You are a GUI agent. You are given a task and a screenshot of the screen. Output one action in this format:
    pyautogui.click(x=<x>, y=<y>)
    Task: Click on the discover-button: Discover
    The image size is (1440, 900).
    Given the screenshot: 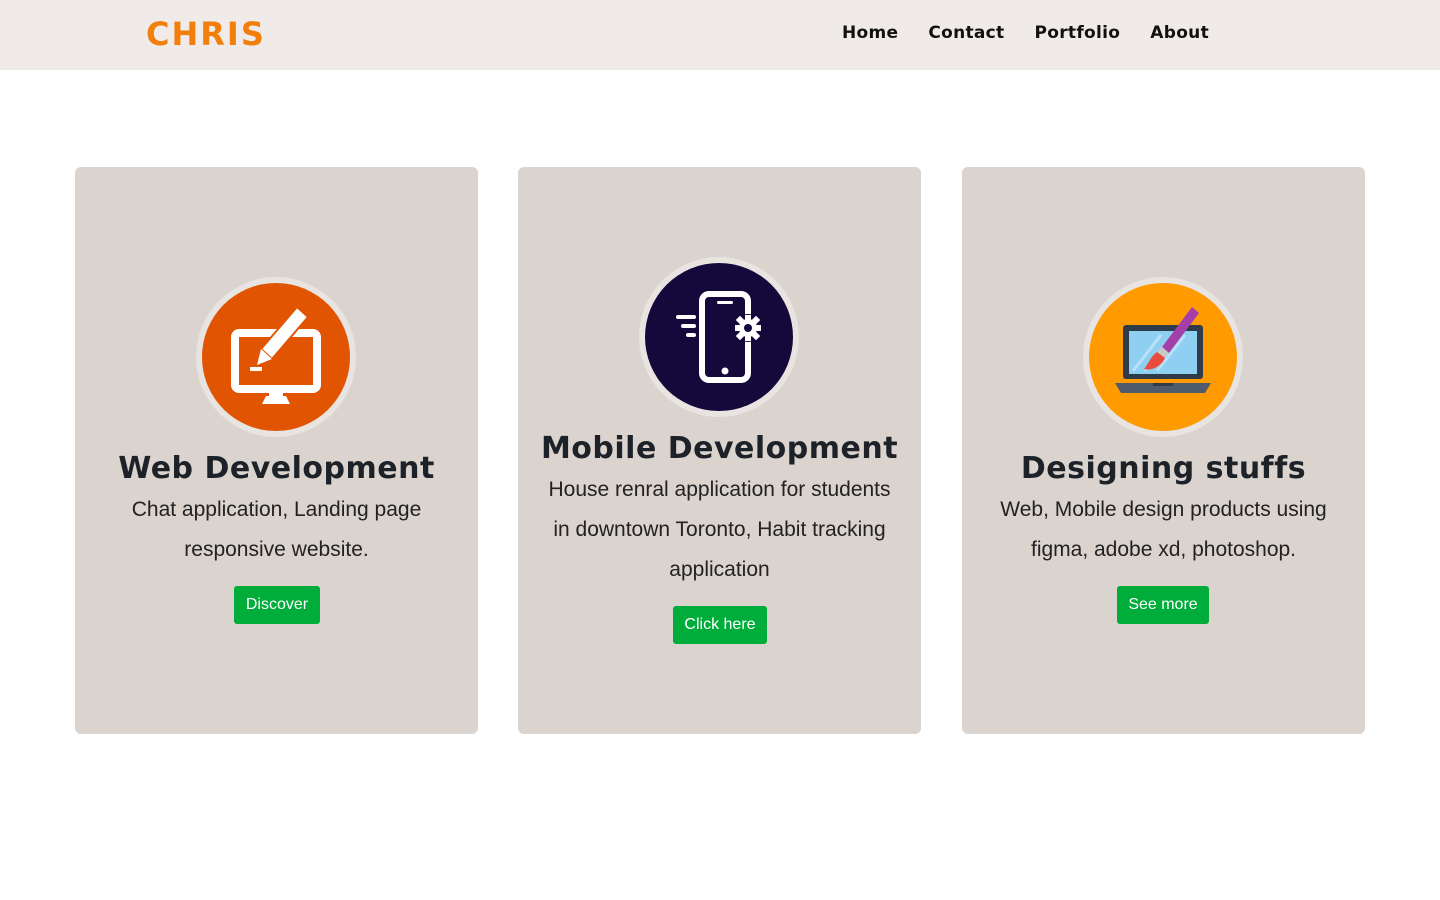 What is the action you would take?
    pyautogui.click(x=277, y=605)
    